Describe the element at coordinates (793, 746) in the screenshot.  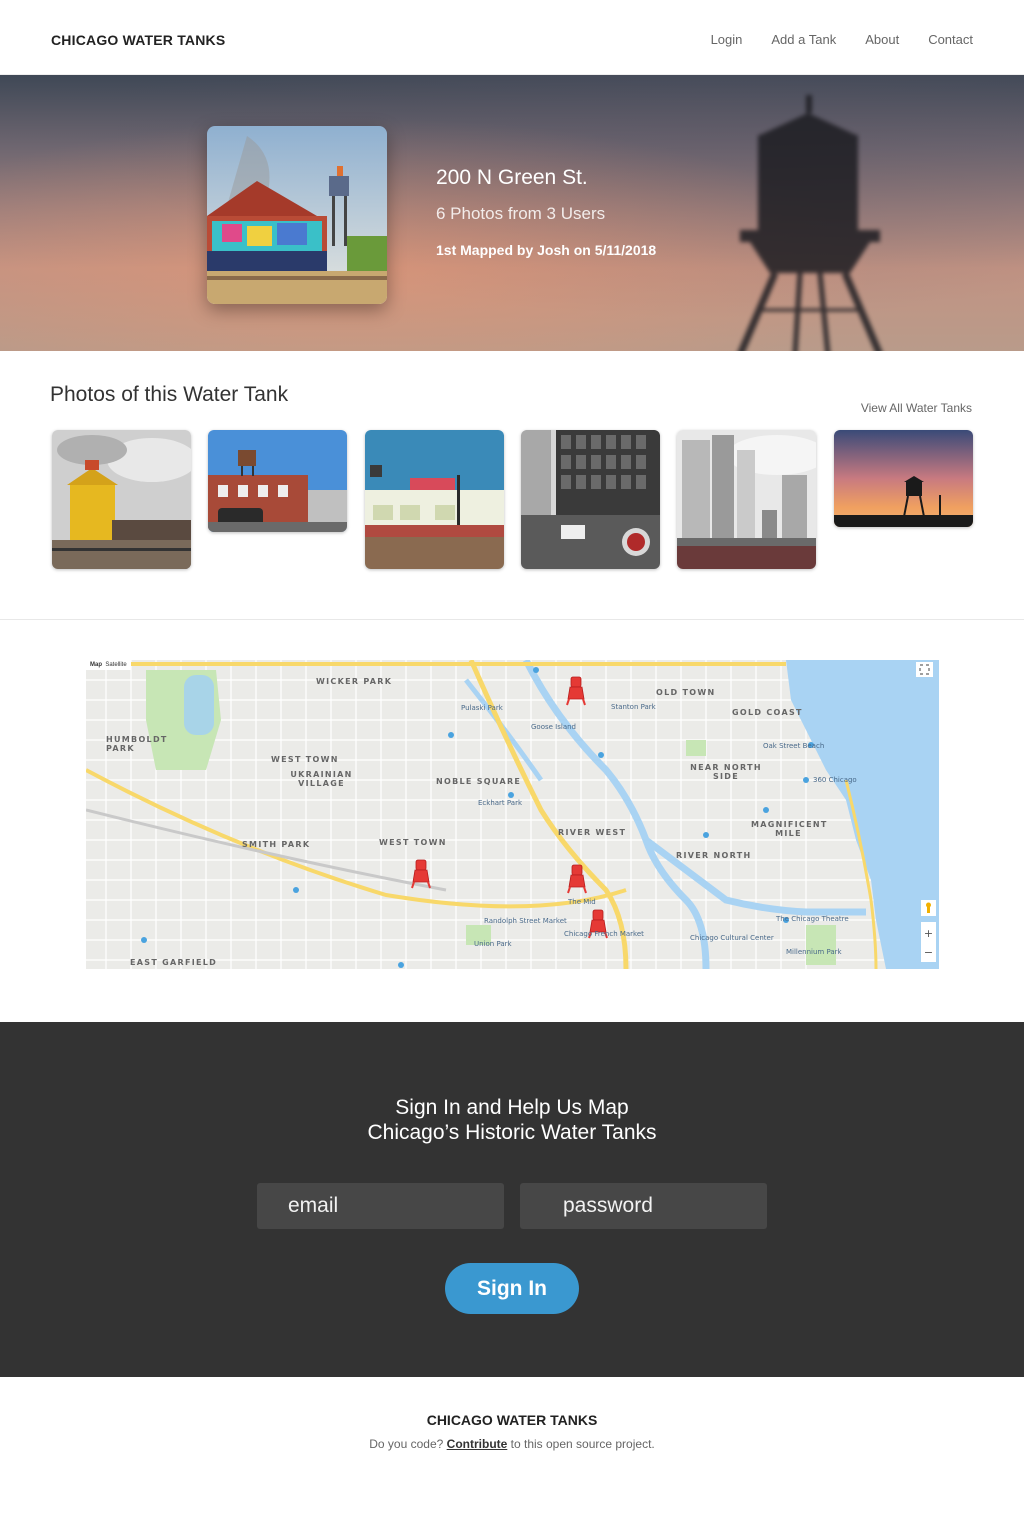
I see `map-place: Oak Street Beach` at that location.